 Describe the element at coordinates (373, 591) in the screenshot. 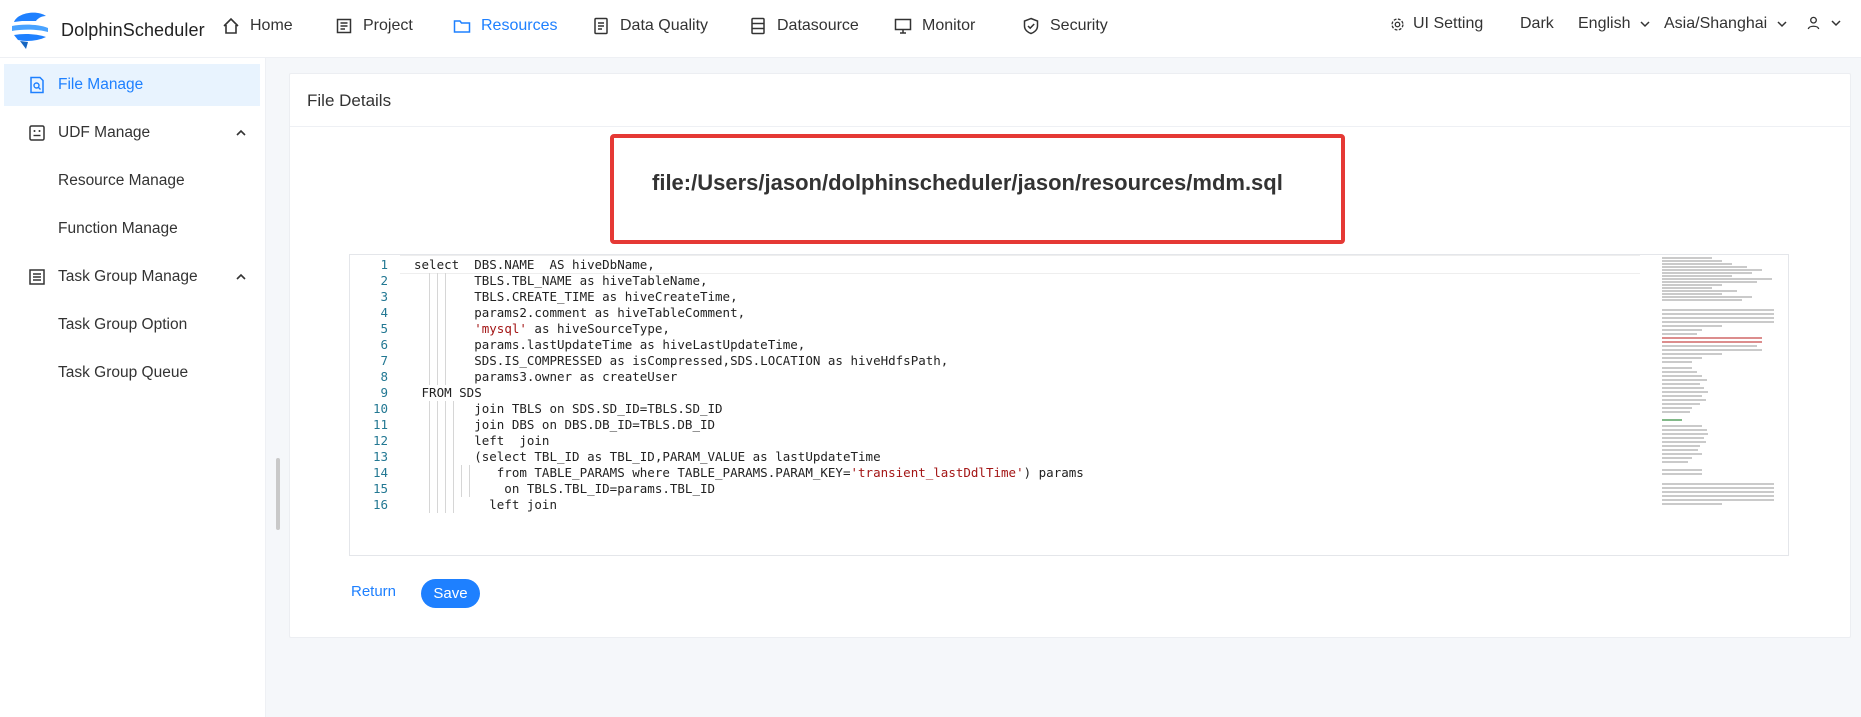

I see `return-button: Return` at that location.